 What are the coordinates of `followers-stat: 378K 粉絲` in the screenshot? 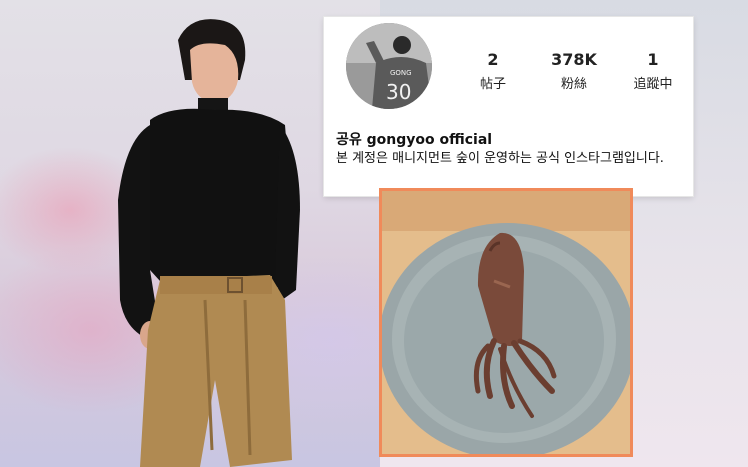 It's located at (574, 71).